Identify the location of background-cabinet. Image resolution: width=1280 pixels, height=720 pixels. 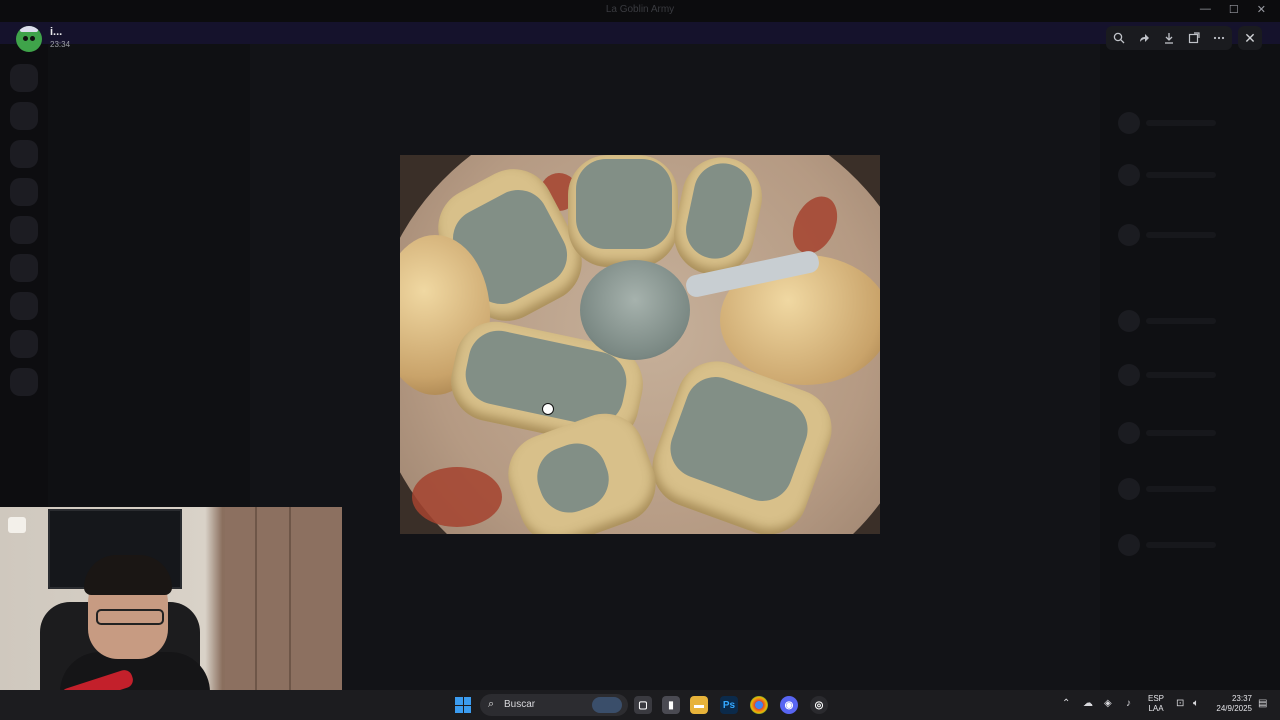
(283, 613).